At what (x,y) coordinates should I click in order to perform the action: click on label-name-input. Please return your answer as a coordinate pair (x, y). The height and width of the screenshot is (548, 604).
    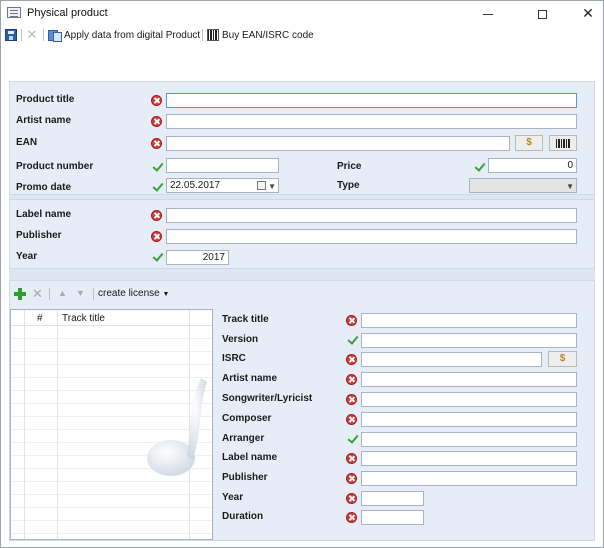
    Looking at the image, I should click on (371, 215).